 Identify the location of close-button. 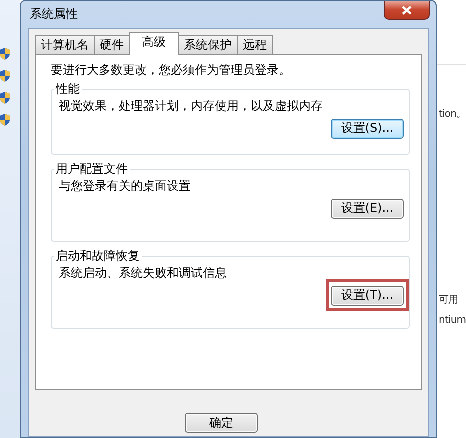
(407, 10).